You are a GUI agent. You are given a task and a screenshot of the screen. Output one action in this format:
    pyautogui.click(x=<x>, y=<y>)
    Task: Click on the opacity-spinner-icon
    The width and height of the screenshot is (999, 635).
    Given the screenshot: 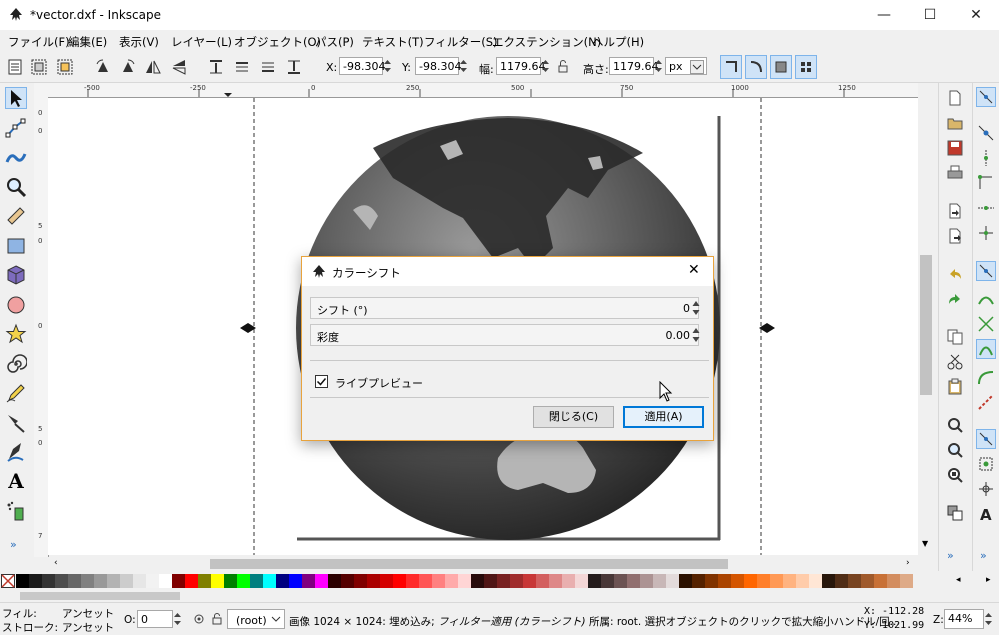 What is the action you would take?
    pyautogui.click(x=177, y=619)
    